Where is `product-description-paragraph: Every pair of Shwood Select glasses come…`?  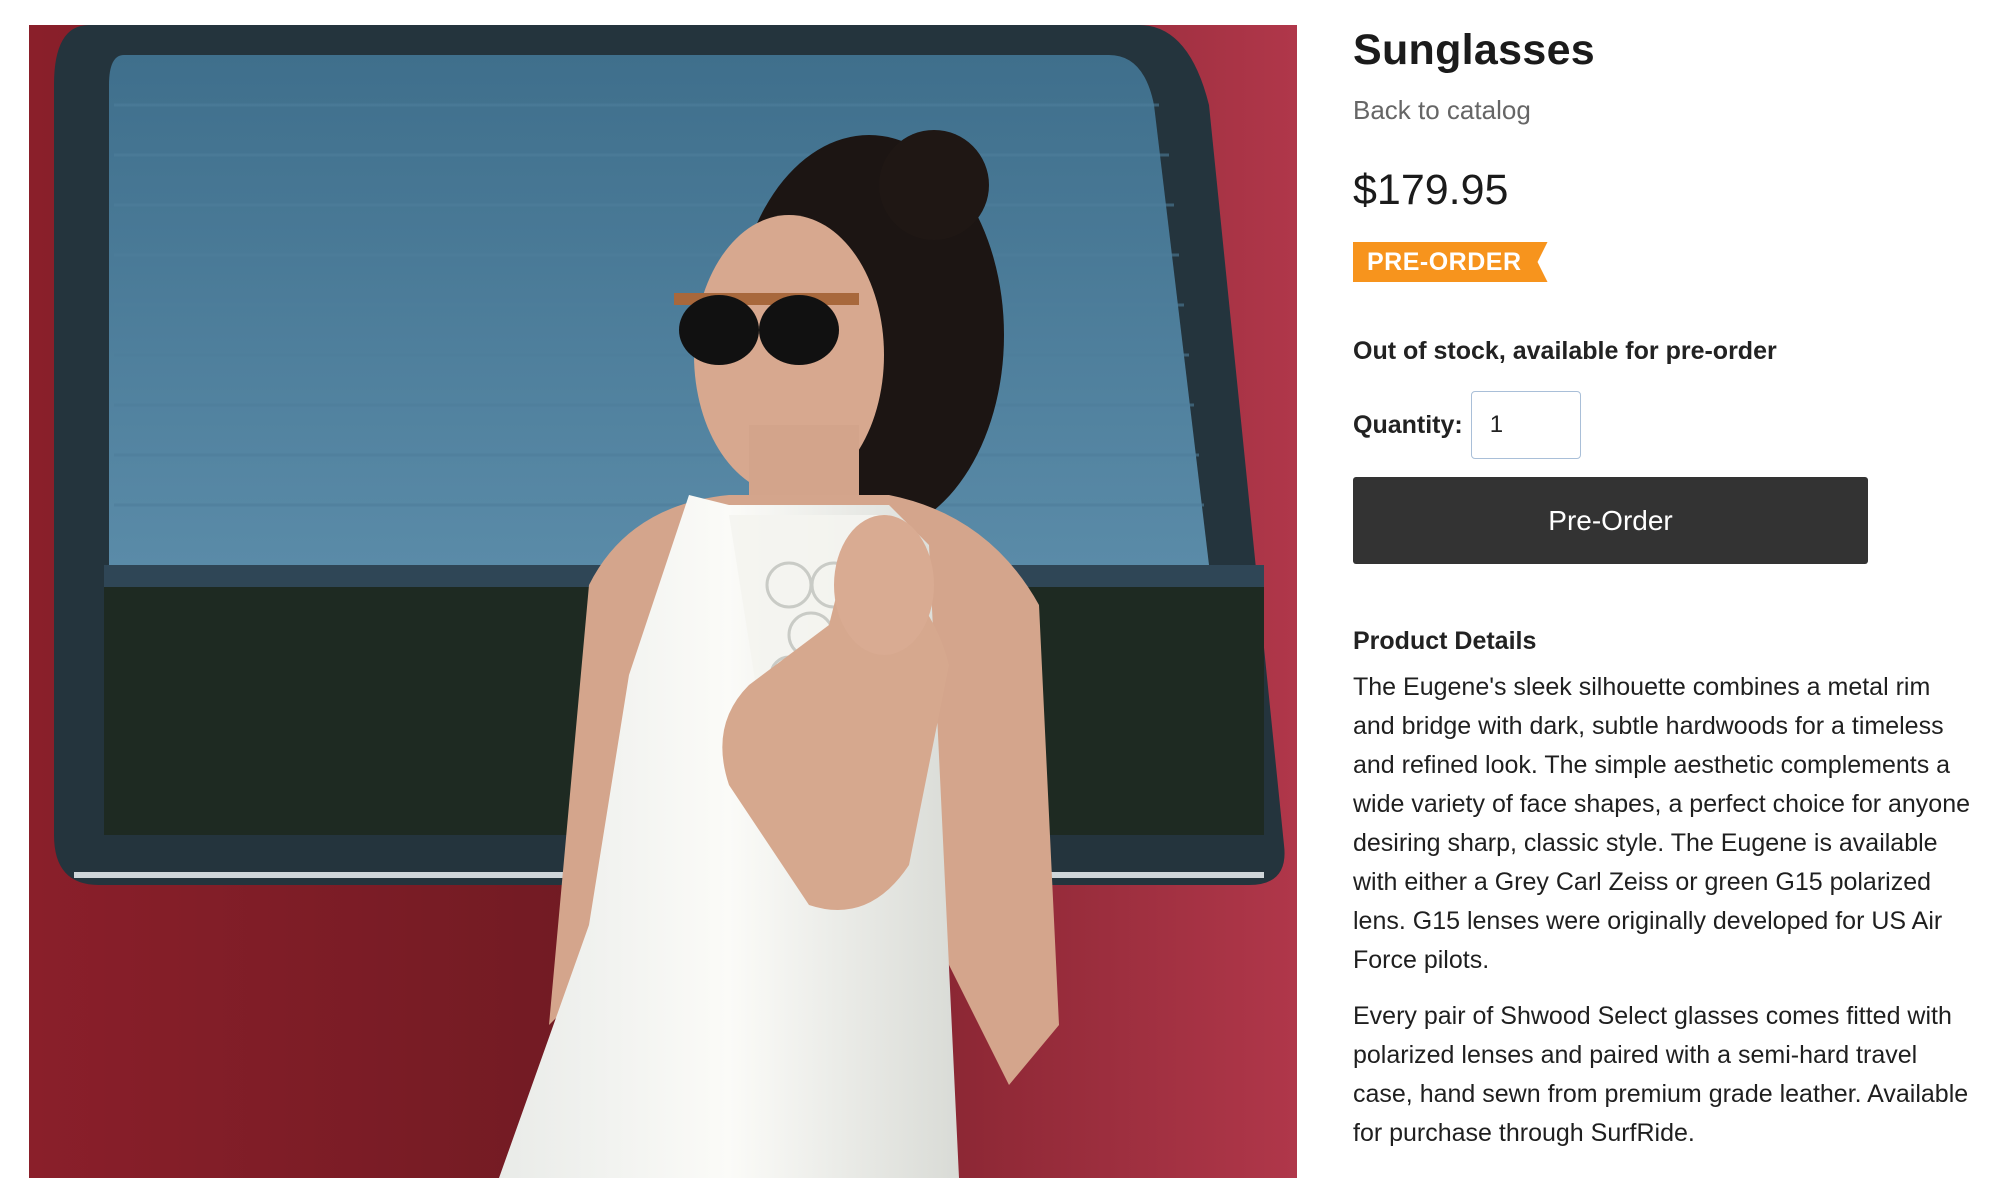 product-description-paragraph: Every pair of Shwood Select glasses come… is located at coordinates (1661, 1074).